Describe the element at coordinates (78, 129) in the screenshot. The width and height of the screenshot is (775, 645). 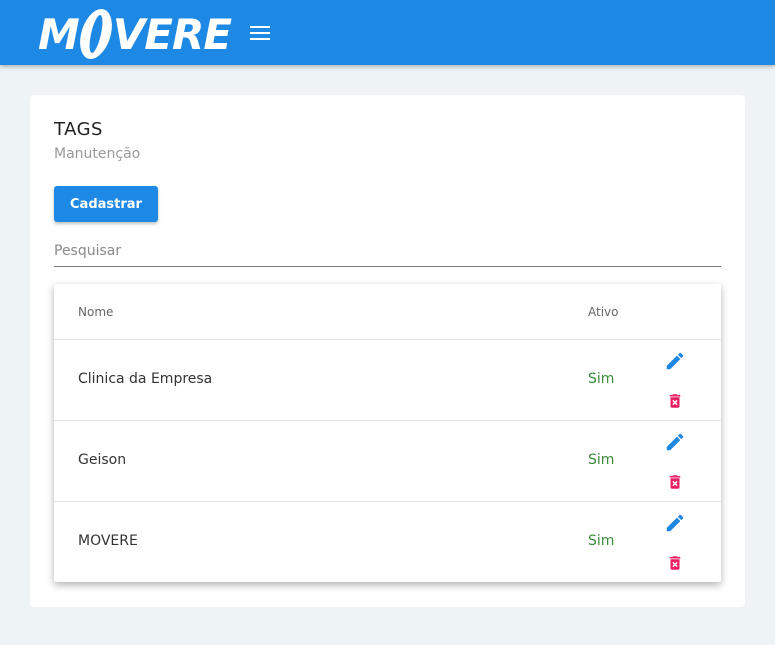
I see `page-title: TAGS` at that location.